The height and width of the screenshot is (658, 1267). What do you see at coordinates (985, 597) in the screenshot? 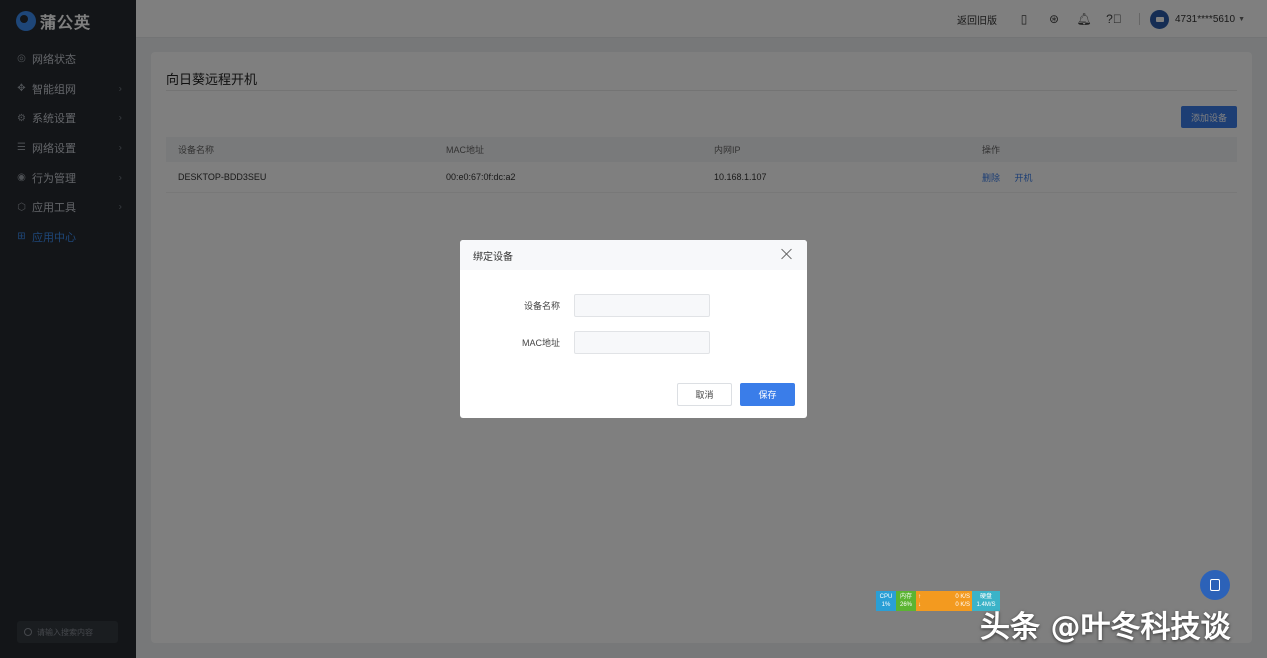
I see `disk-label: 硬盘` at bounding box center [985, 597].